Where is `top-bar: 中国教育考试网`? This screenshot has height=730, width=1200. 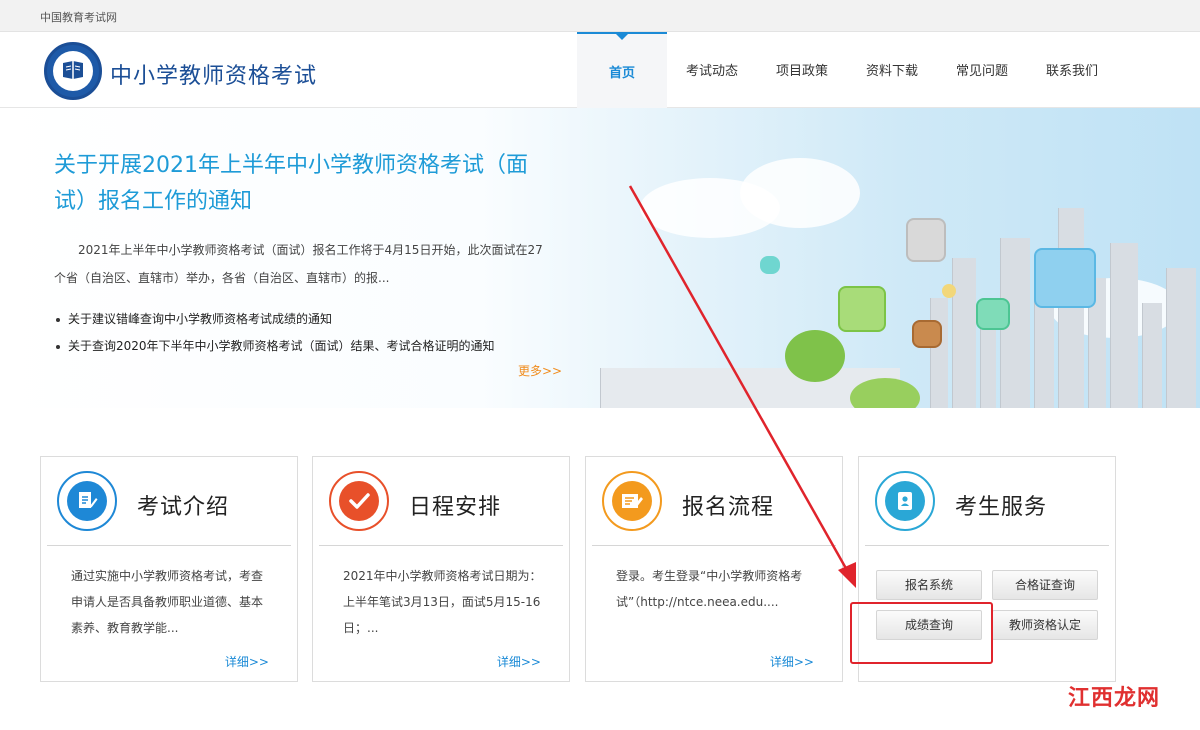
top-bar: 中国教育考试网 is located at coordinates (600, 16).